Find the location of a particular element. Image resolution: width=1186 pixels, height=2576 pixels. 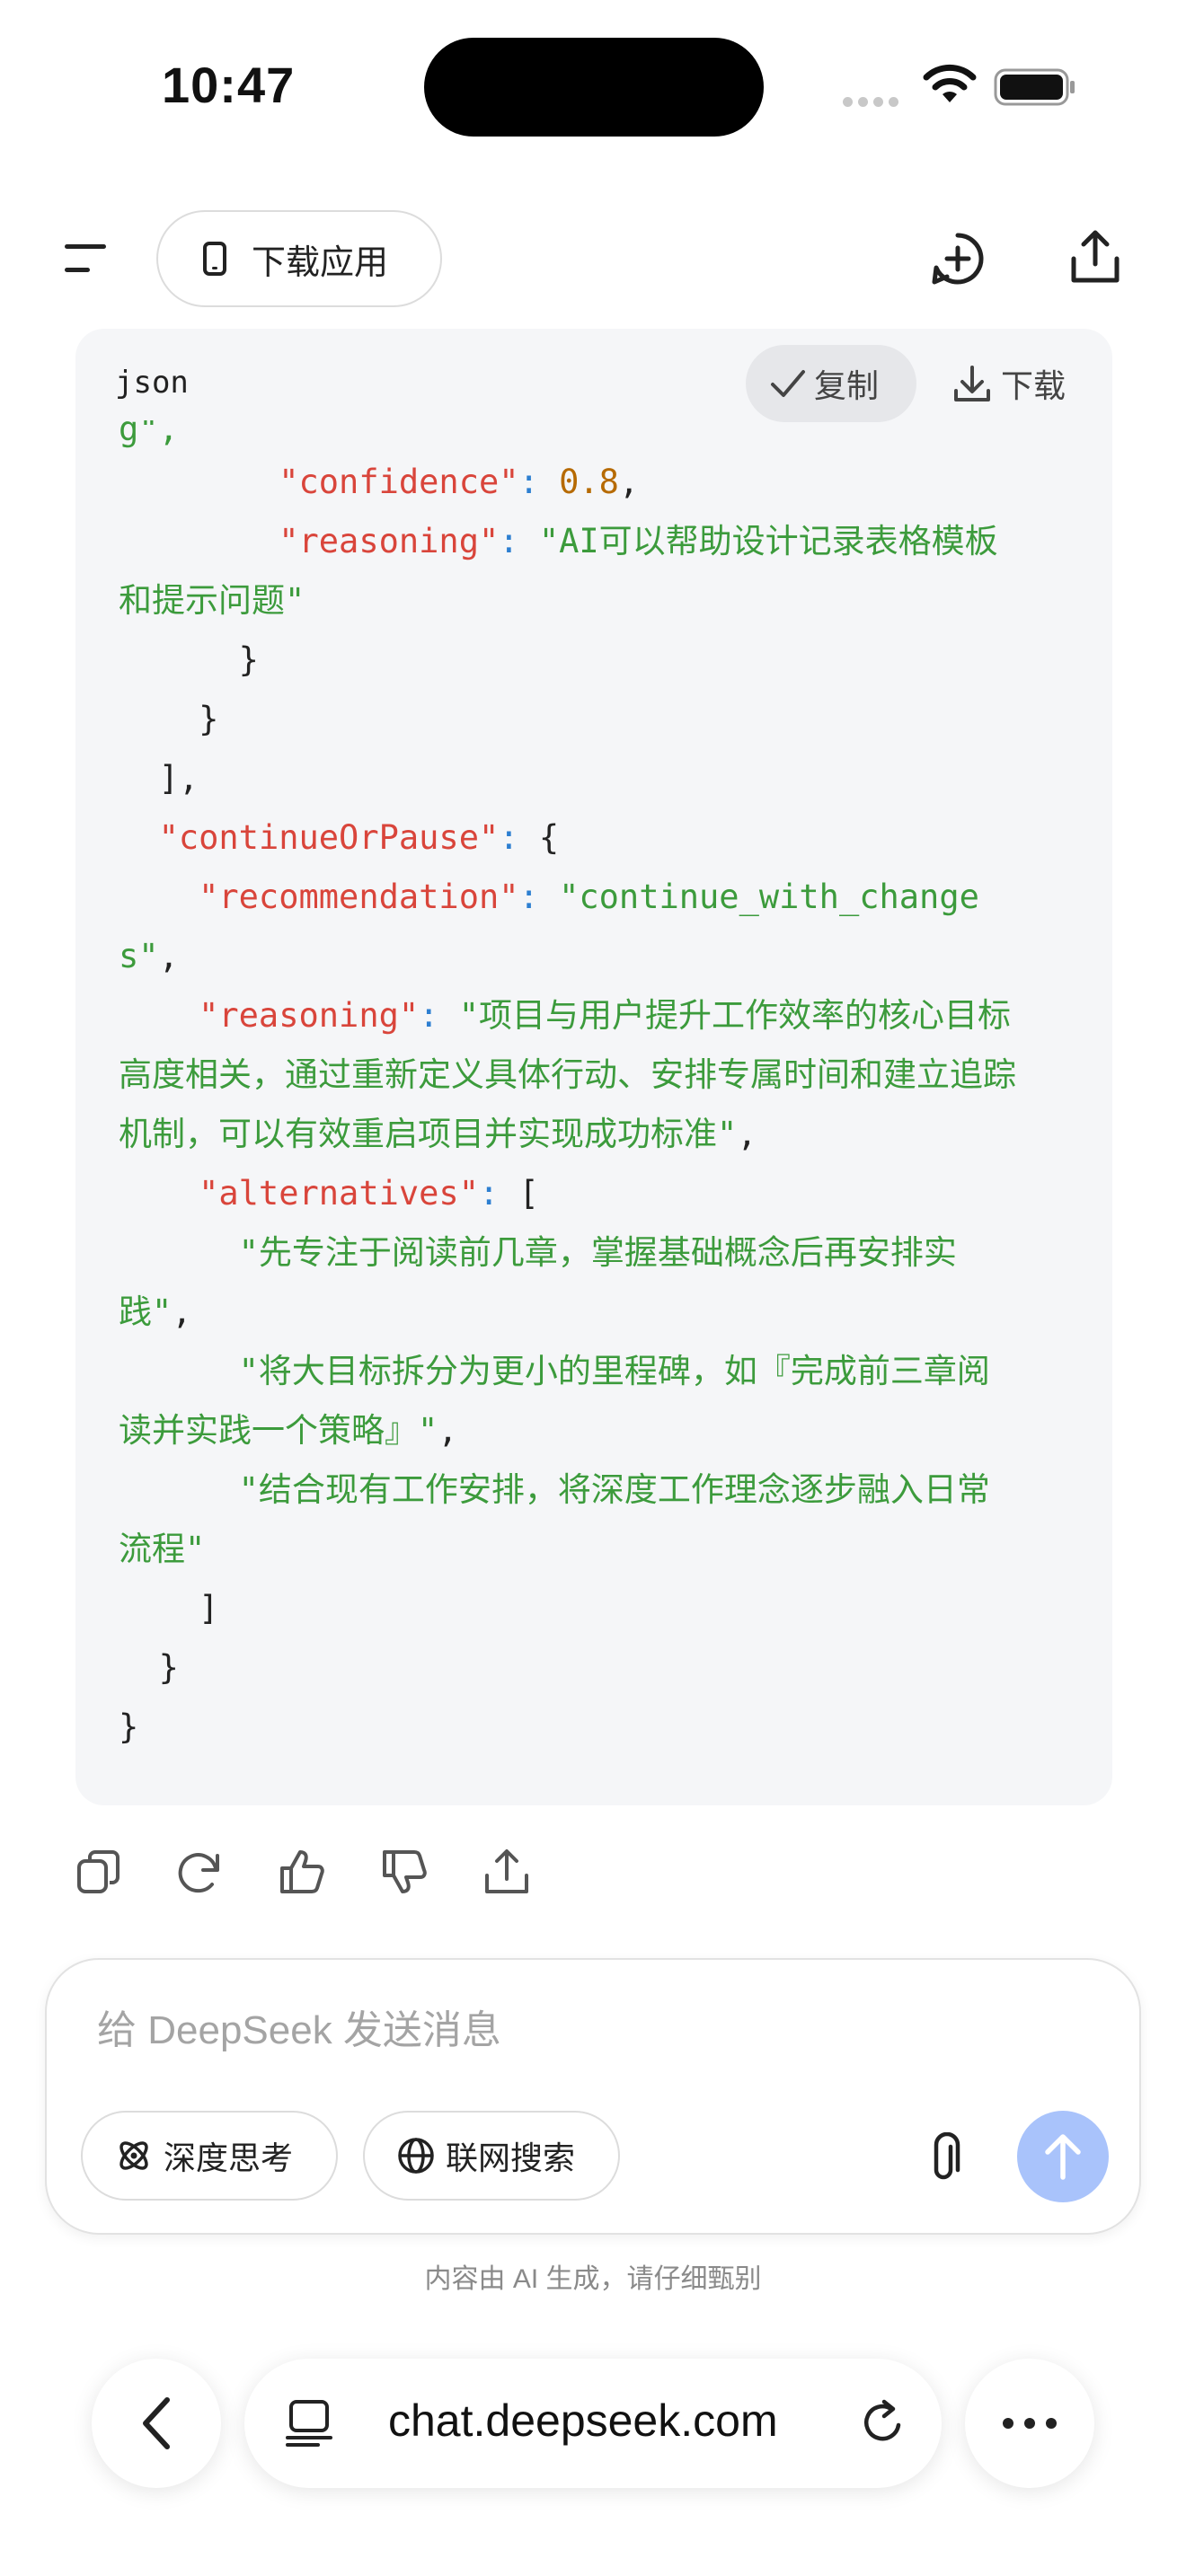

download-code-button: 下载 is located at coordinates (1019, 383).